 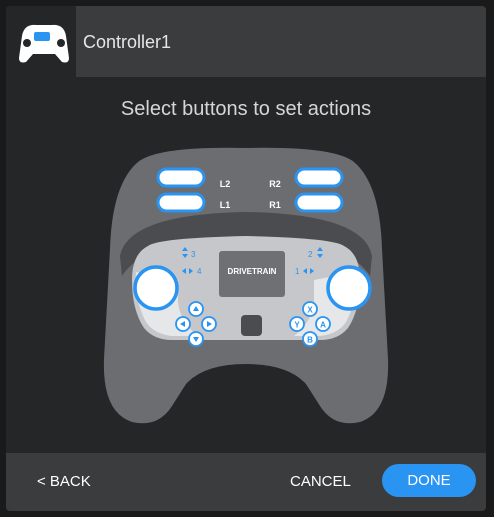 I want to click on l1-label: L1, so click(x=225, y=205).